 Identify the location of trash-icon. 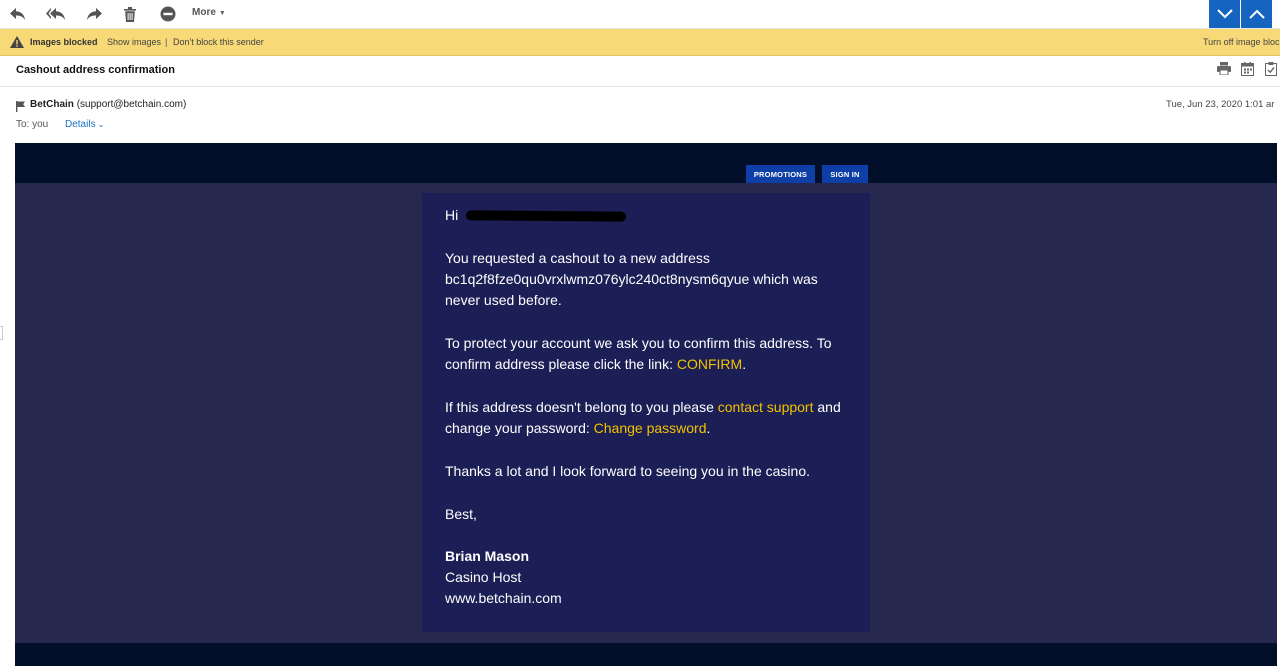
(130, 14).